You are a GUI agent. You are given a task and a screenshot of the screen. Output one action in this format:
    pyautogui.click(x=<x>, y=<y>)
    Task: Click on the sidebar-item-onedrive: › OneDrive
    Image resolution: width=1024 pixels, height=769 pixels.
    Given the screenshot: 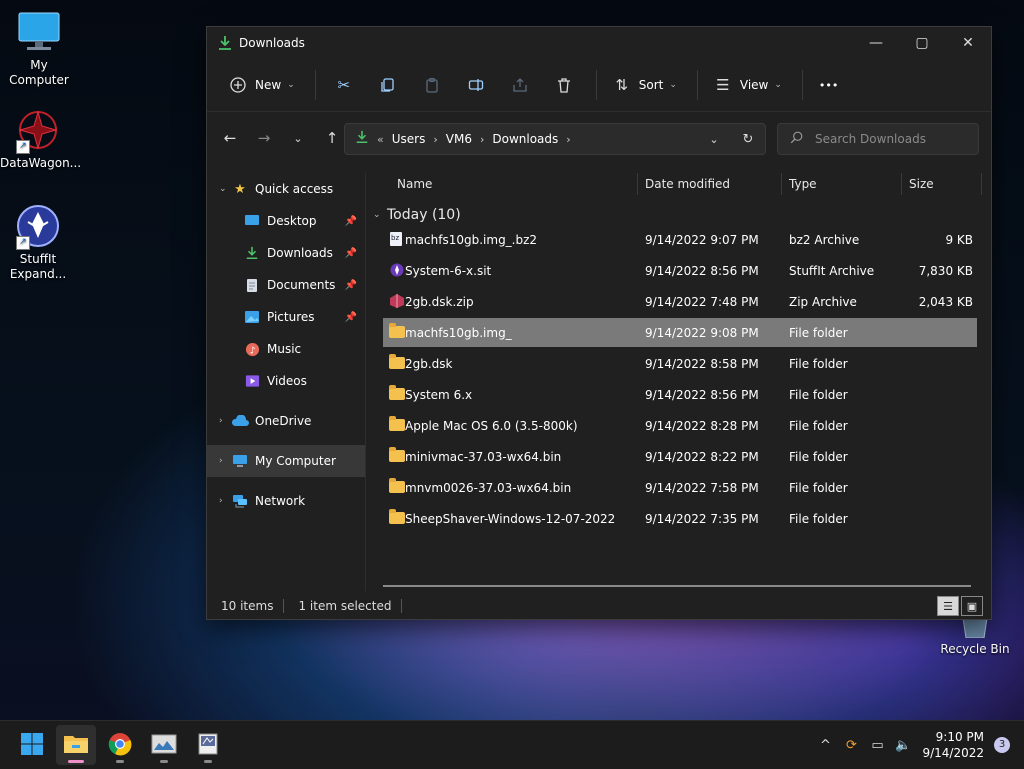 What is the action you would take?
    pyautogui.click(x=286, y=421)
    